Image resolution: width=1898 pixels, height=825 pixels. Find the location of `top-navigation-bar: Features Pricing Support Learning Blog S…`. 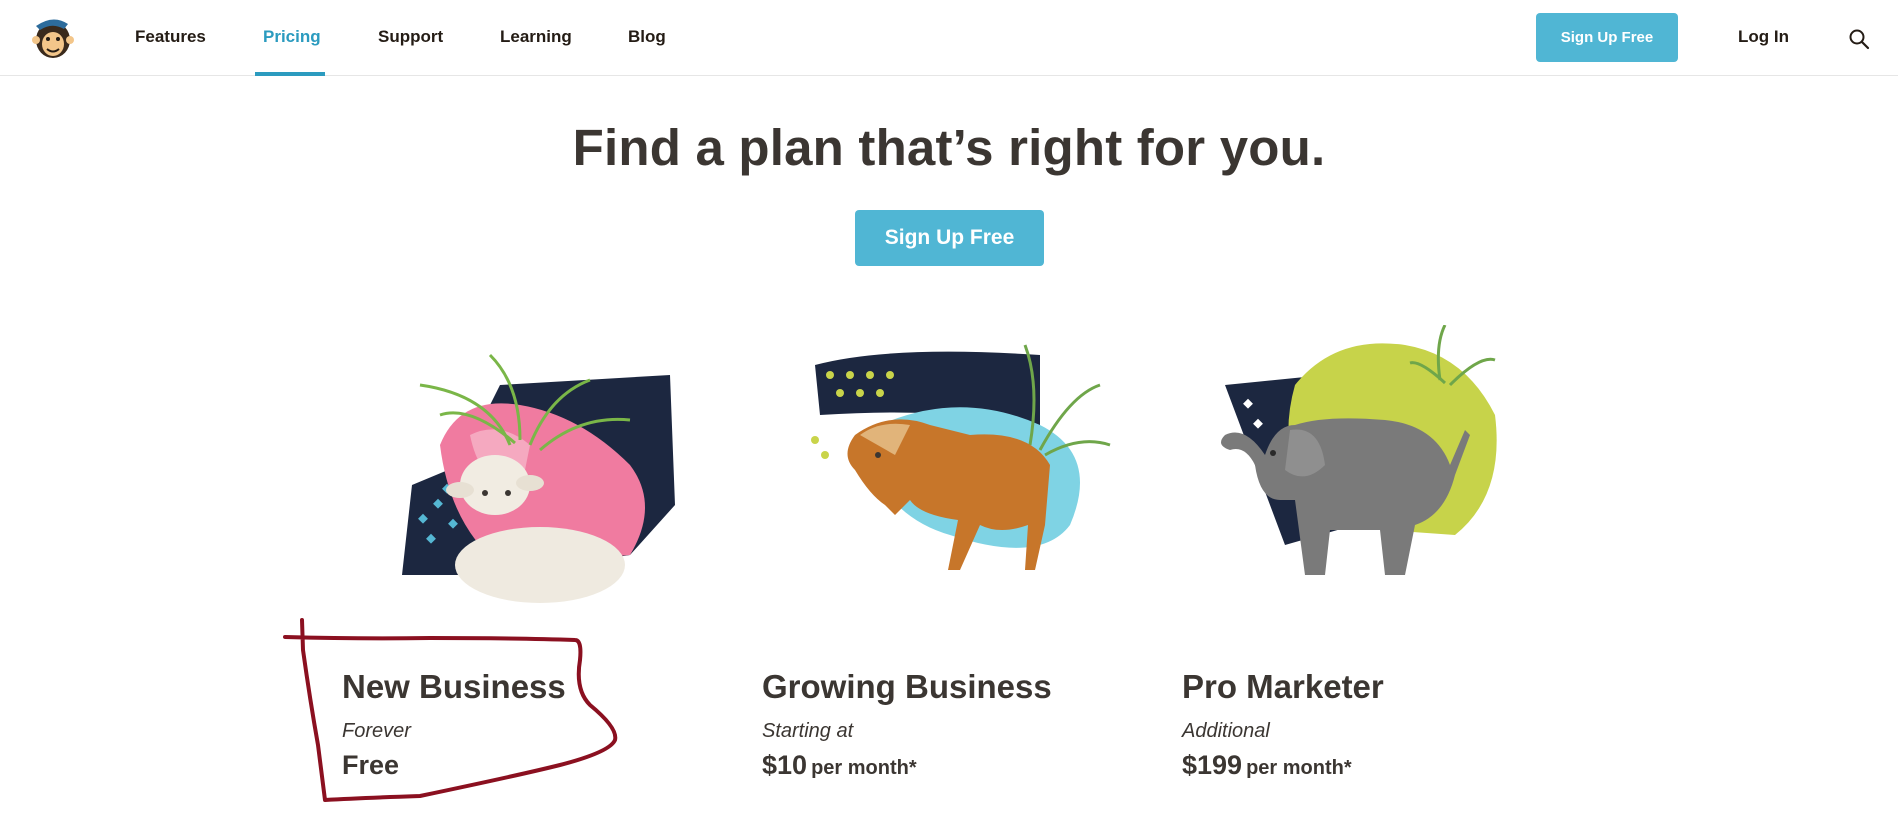

top-navigation-bar: Features Pricing Support Learning Blog S… is located at coordinates (949, 38).